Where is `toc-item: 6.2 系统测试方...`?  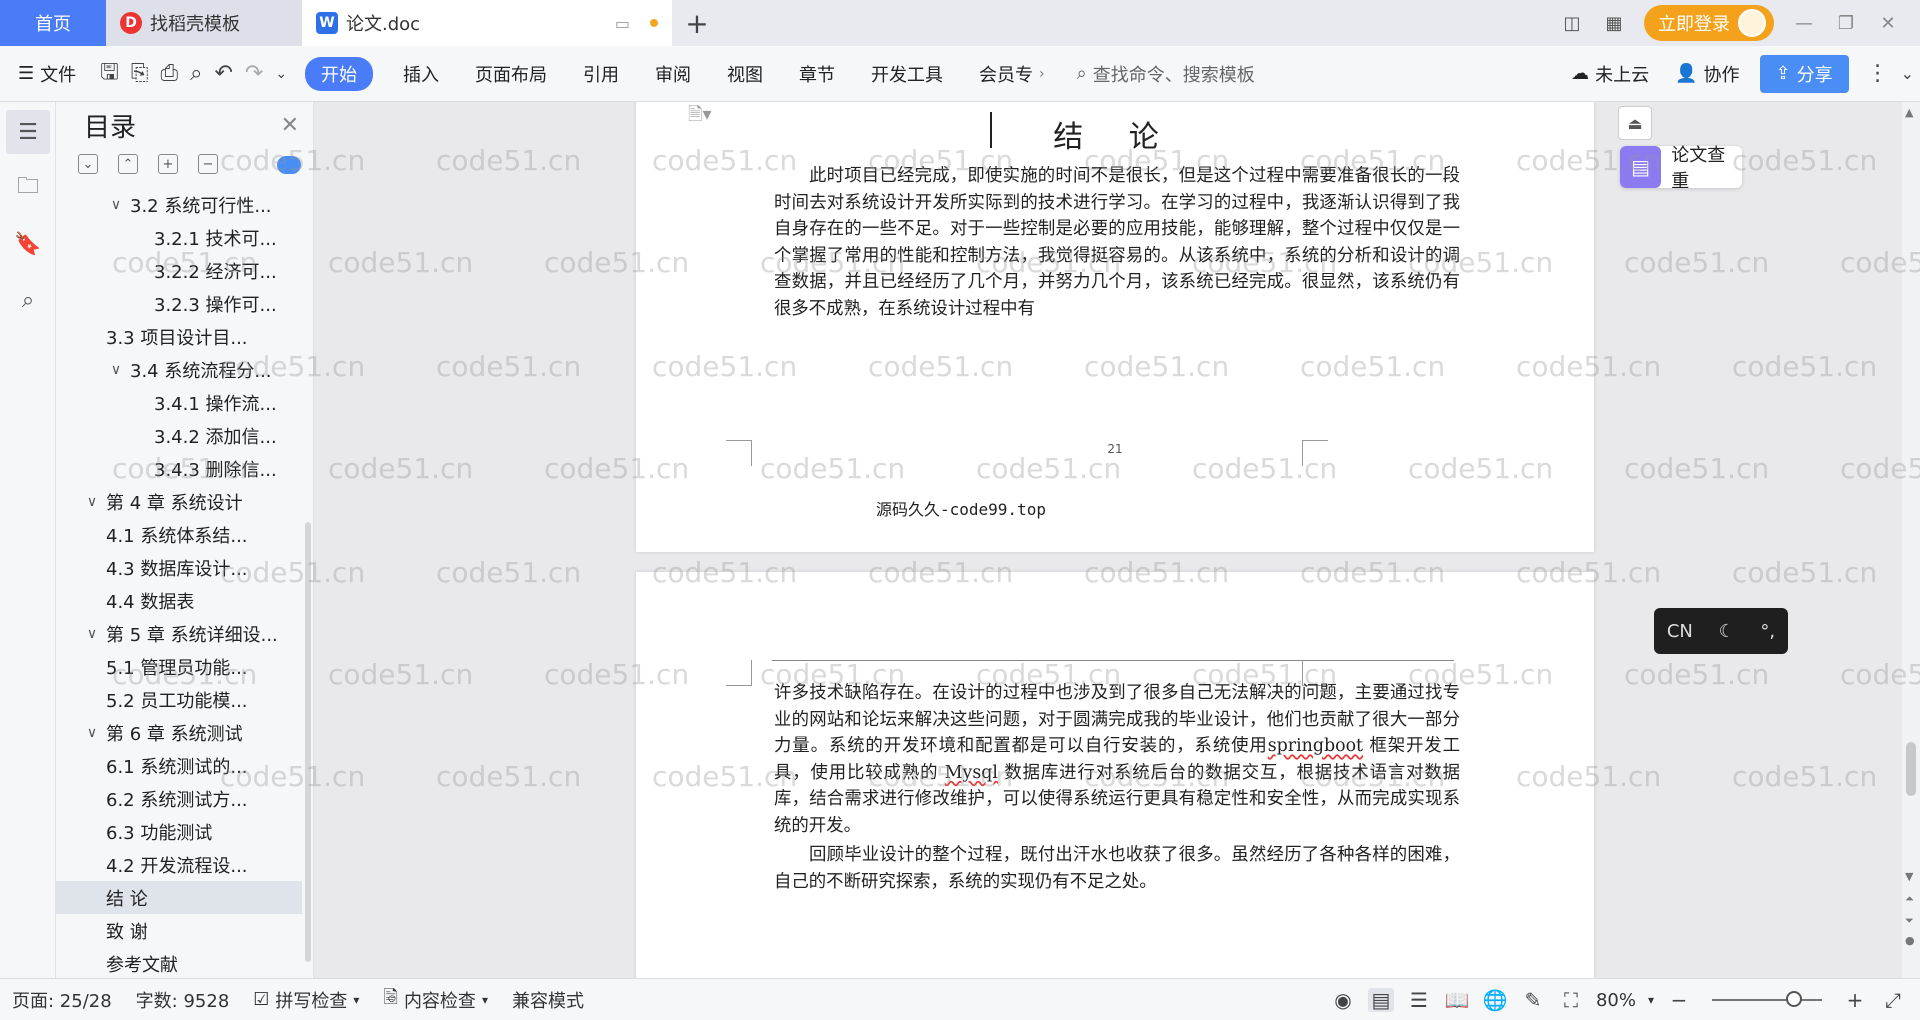
toc-item: 6.2 系统测试方... is located at coordinates (179, 798).